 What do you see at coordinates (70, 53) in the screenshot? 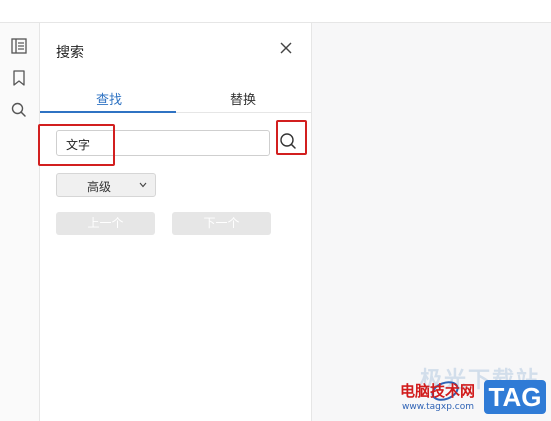
I see `panel-title: 搜索` at bounding box center [70, 53].